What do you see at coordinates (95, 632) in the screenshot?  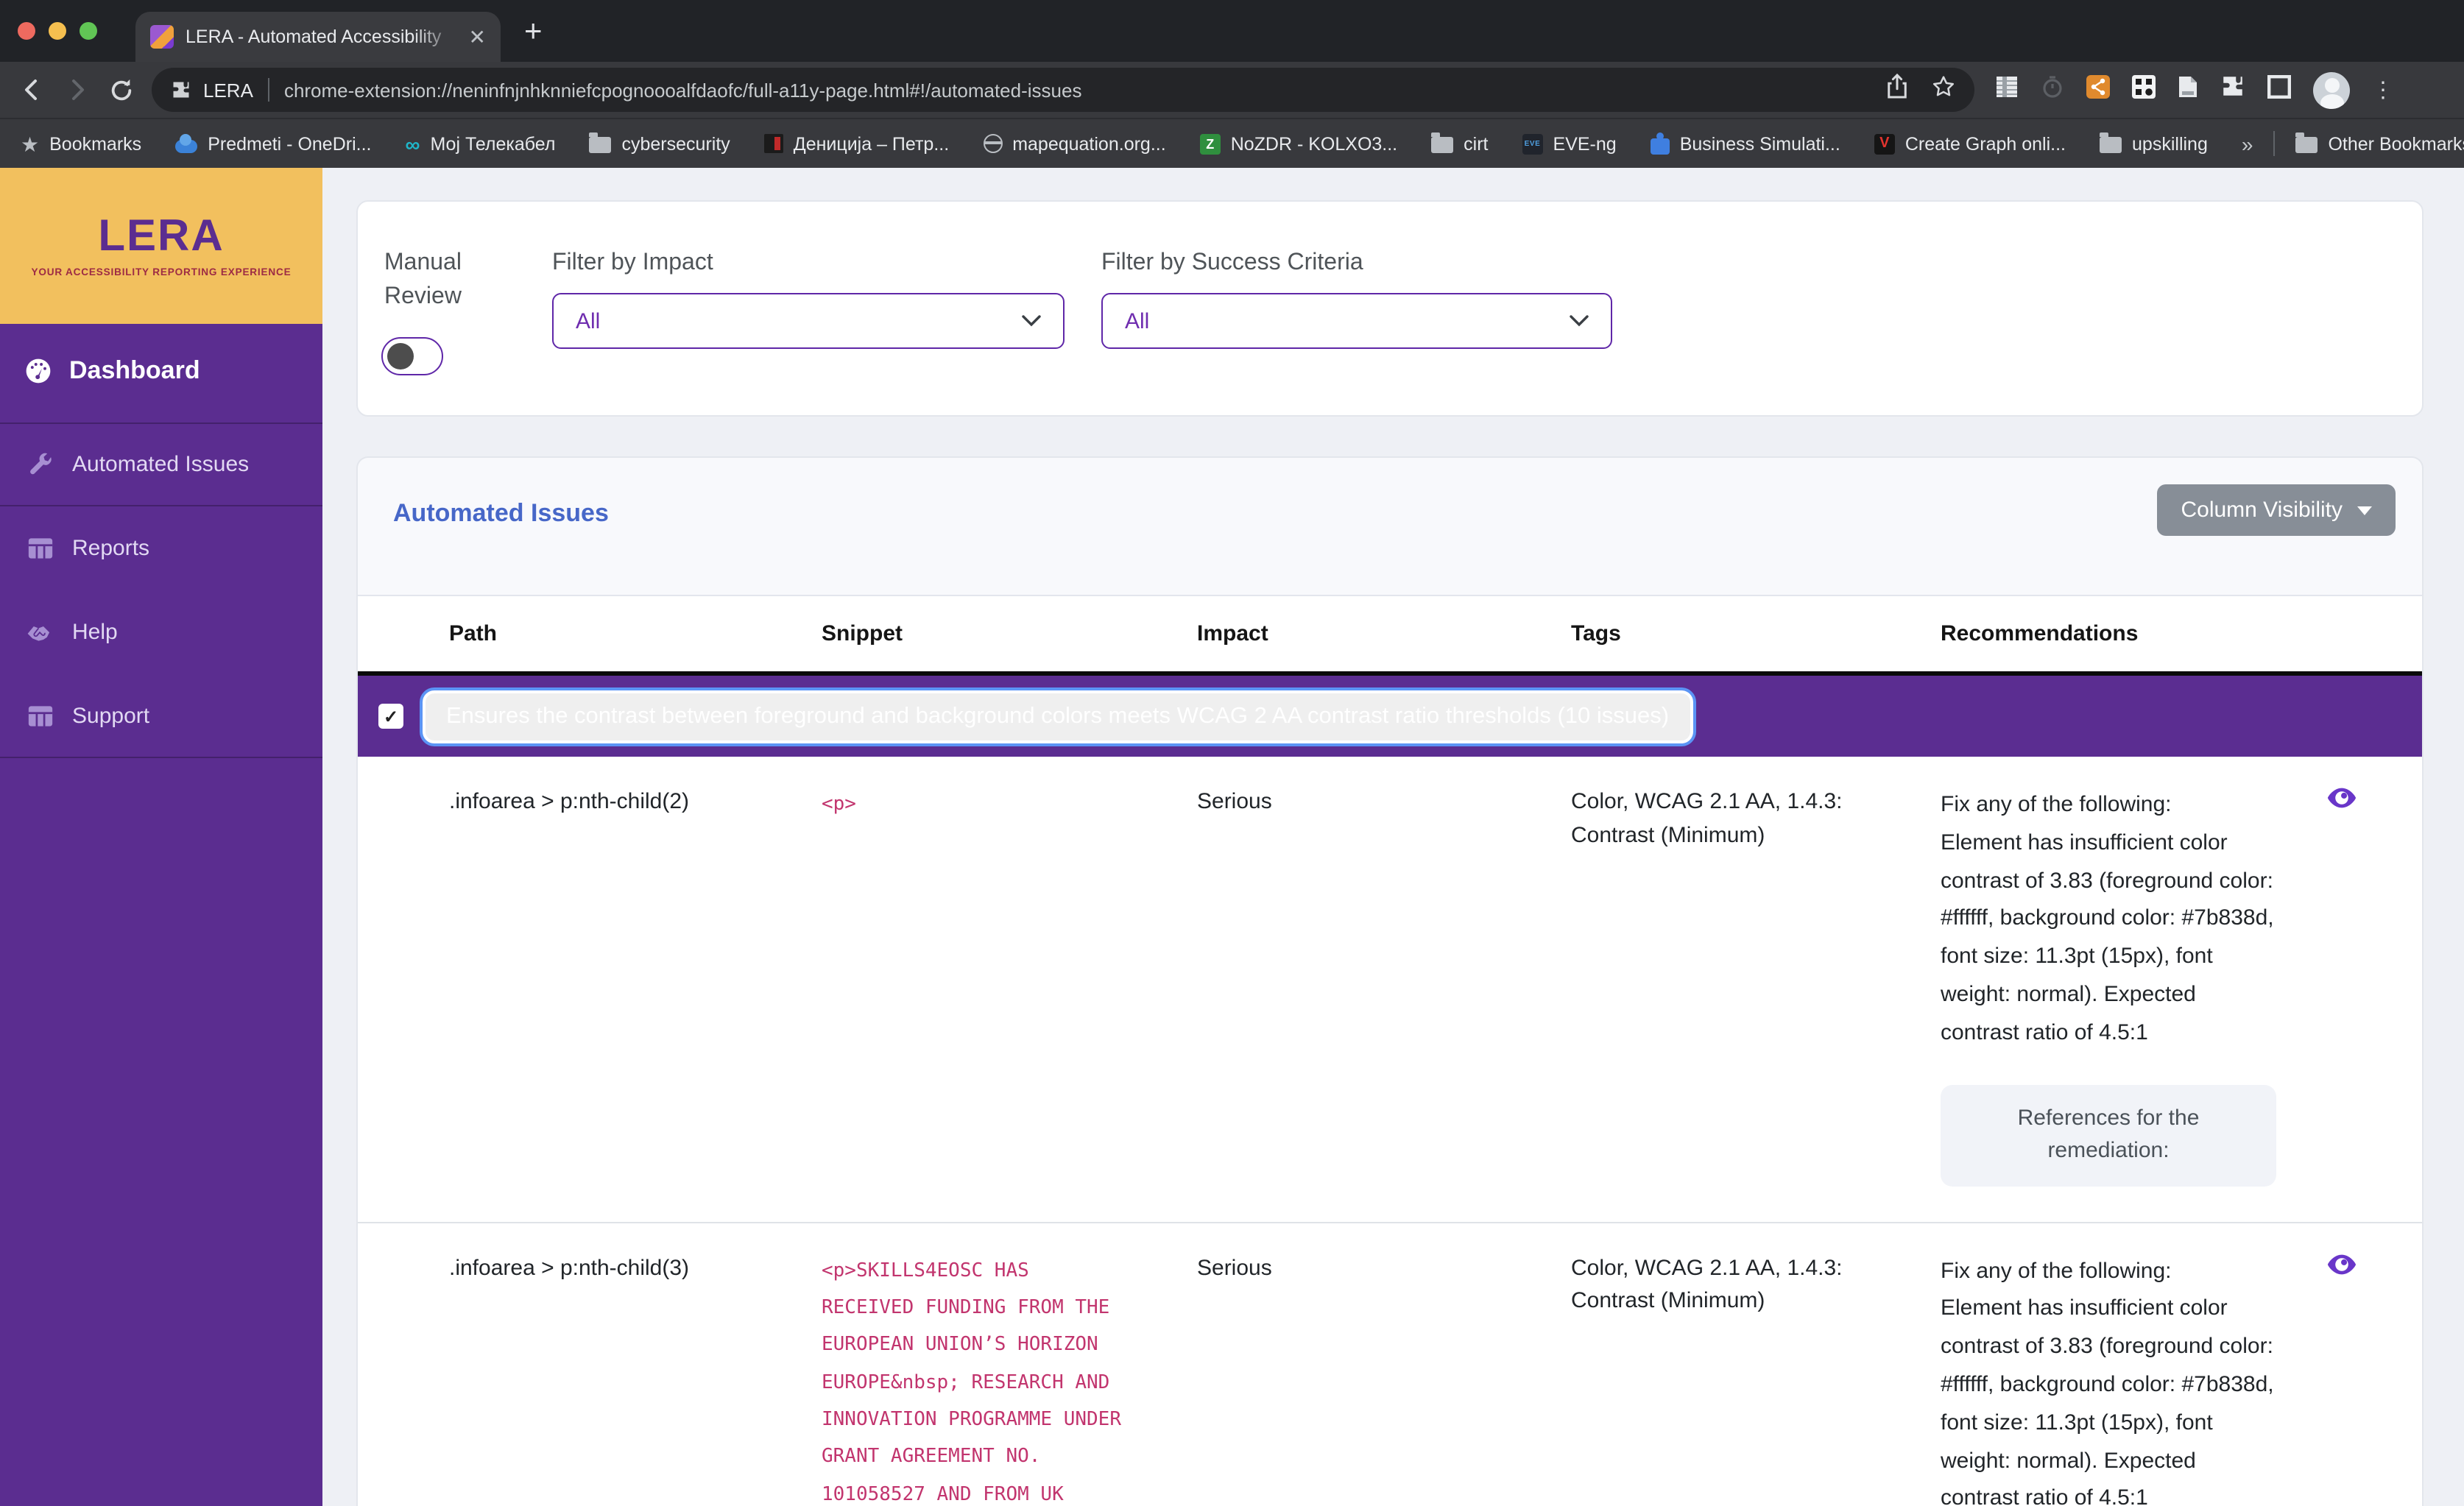 I see `sidebar-item-label: Help` at bounding box center [95, 632].